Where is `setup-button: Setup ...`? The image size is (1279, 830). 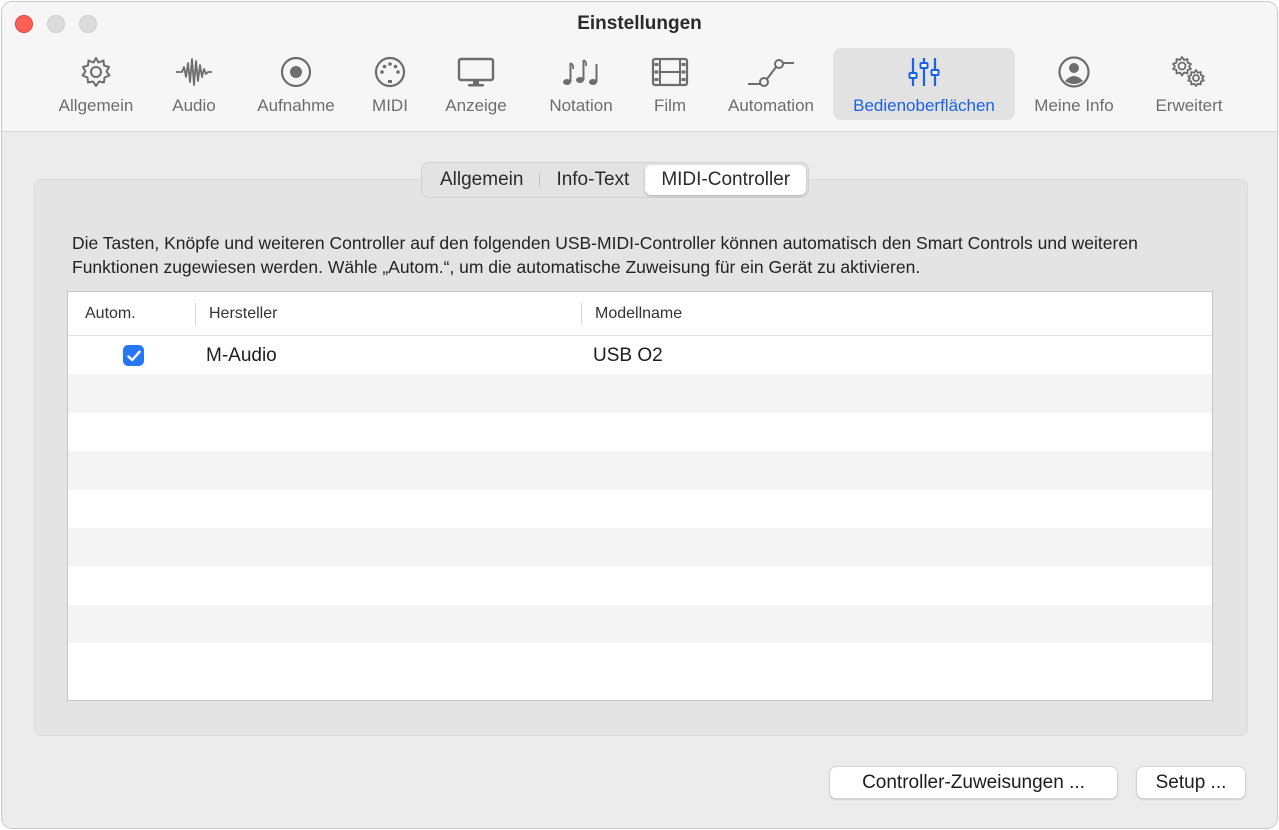
setup-button: Setup ... is located at coordinates (1191, 782).